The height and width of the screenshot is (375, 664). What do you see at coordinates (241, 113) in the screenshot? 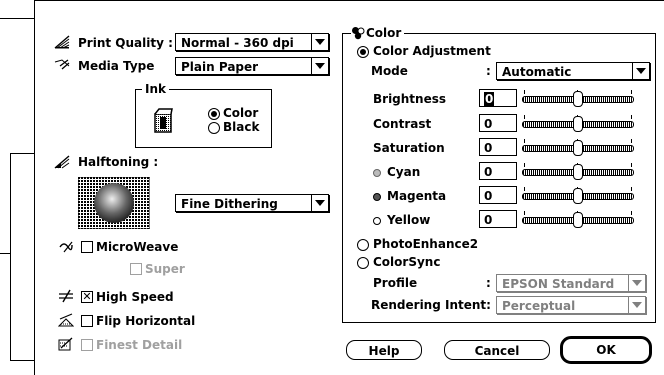
I see `ink-color-label: Color` at bounding box center [241, 113].